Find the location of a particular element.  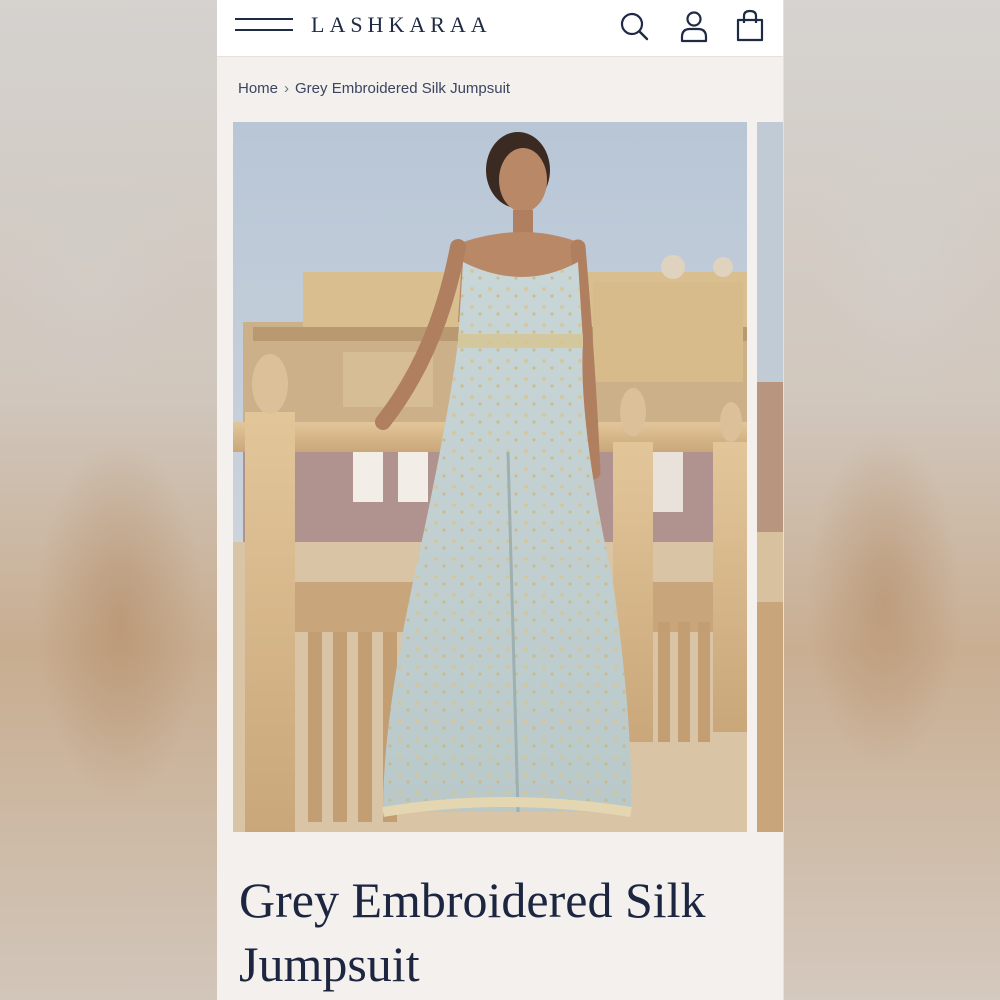

breadcrumb-current: Grey Embroidered Silk Jumpsuit is located at coordinates (403, 88).